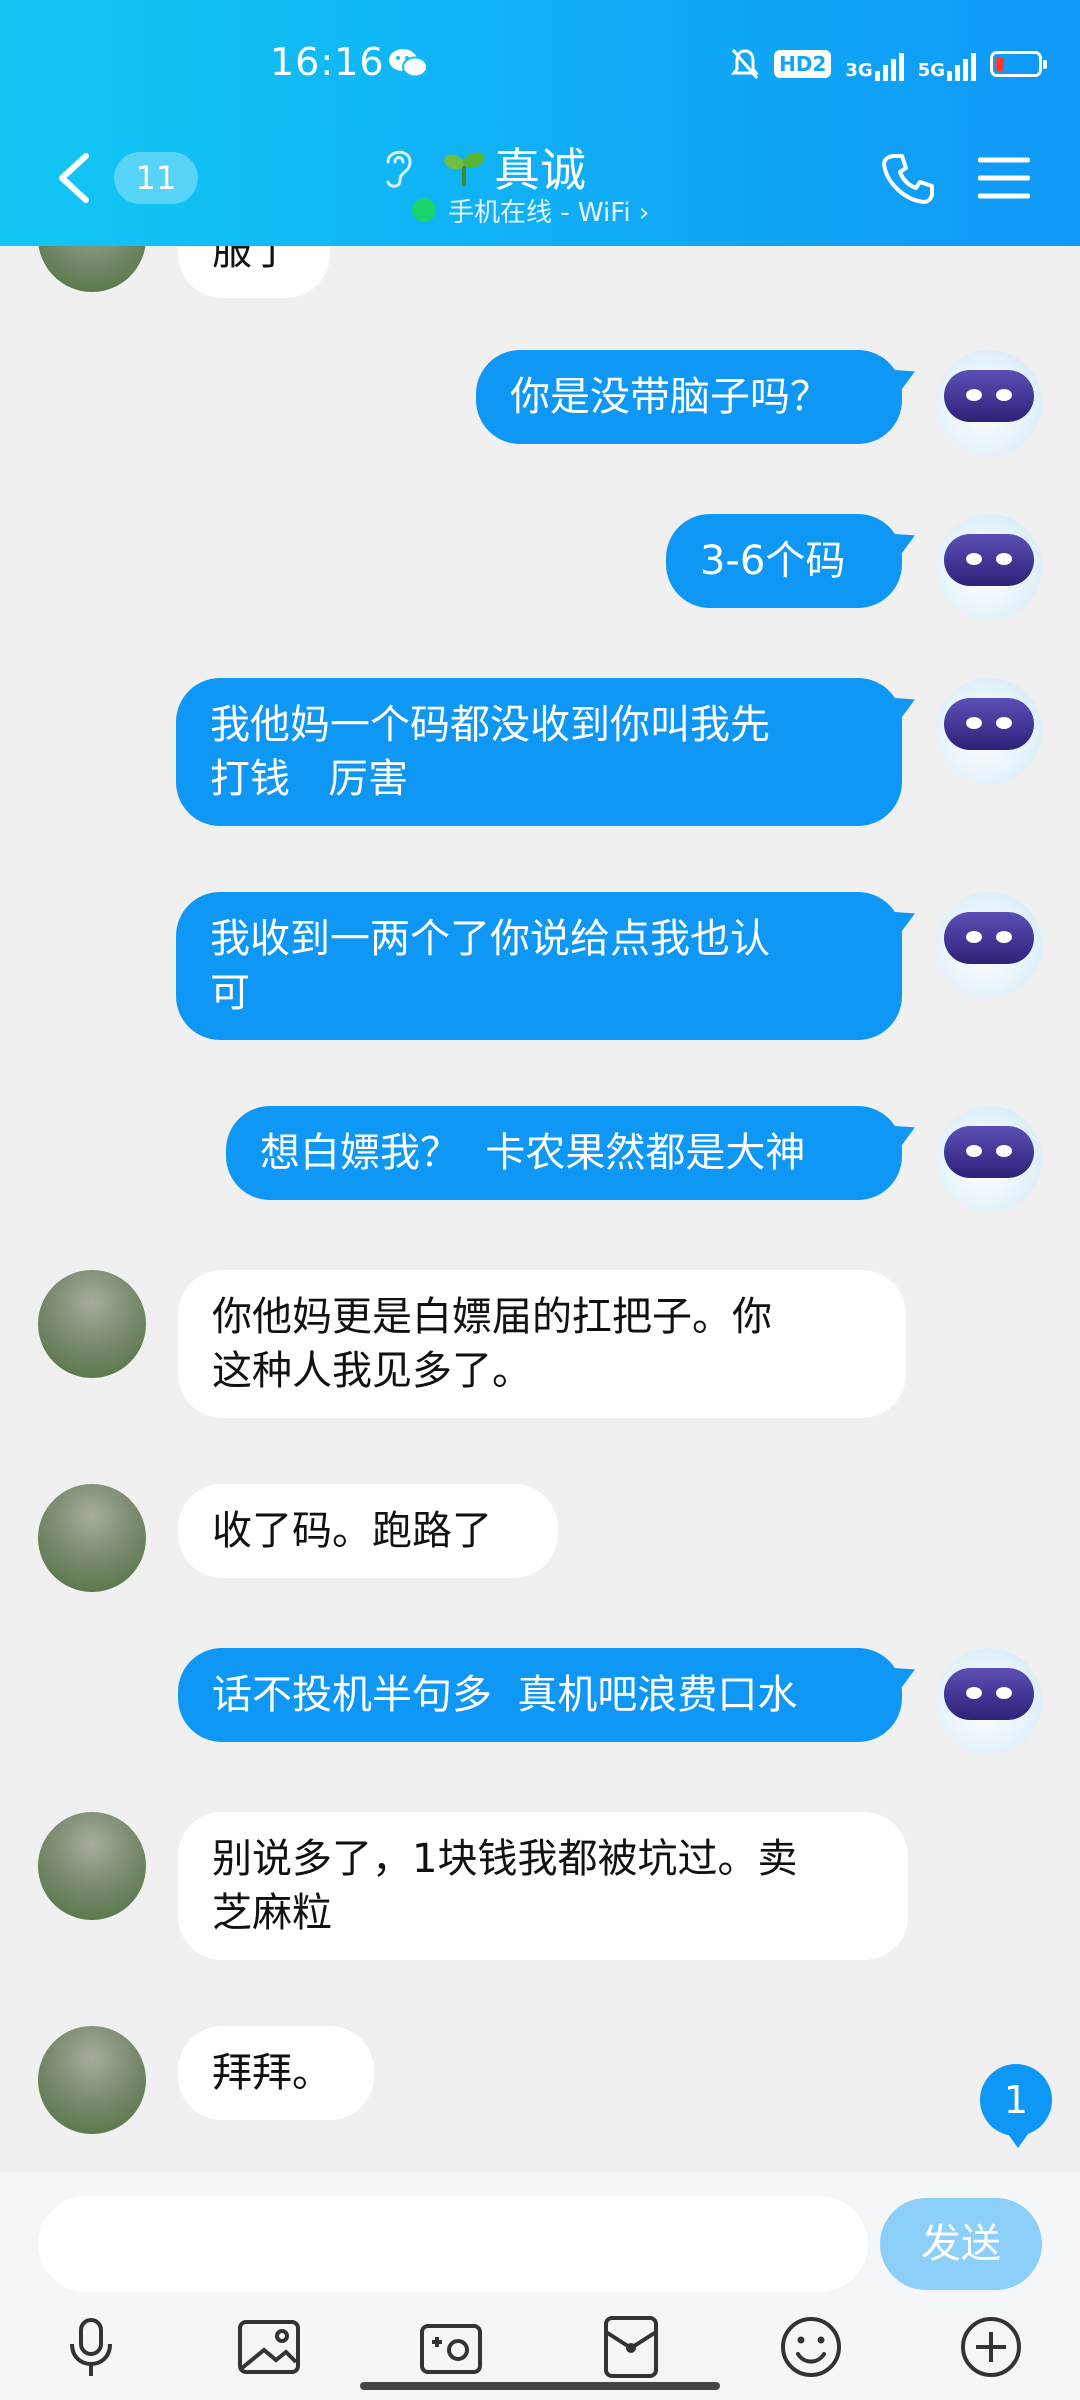  Describe the element at coordinates (548, 210) in the screenshot. I see `online-status-text: 手机在线 - WiFi ›` at that location.